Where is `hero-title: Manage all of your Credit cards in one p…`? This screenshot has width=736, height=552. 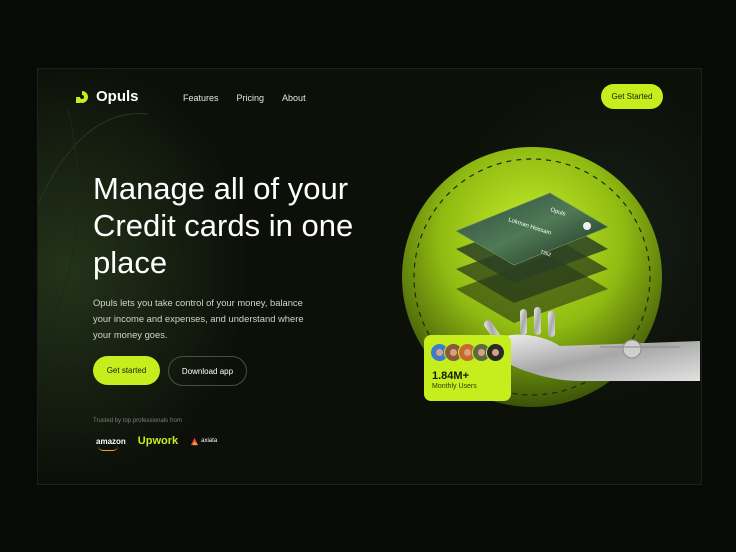 hero-title: Manage all of your Credit cards in one p… is located at coordinates (223, 225).